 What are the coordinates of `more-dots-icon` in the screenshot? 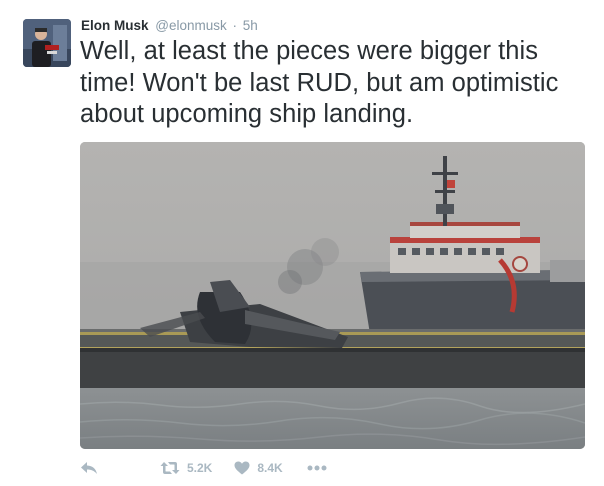 It's located at (317, 468).